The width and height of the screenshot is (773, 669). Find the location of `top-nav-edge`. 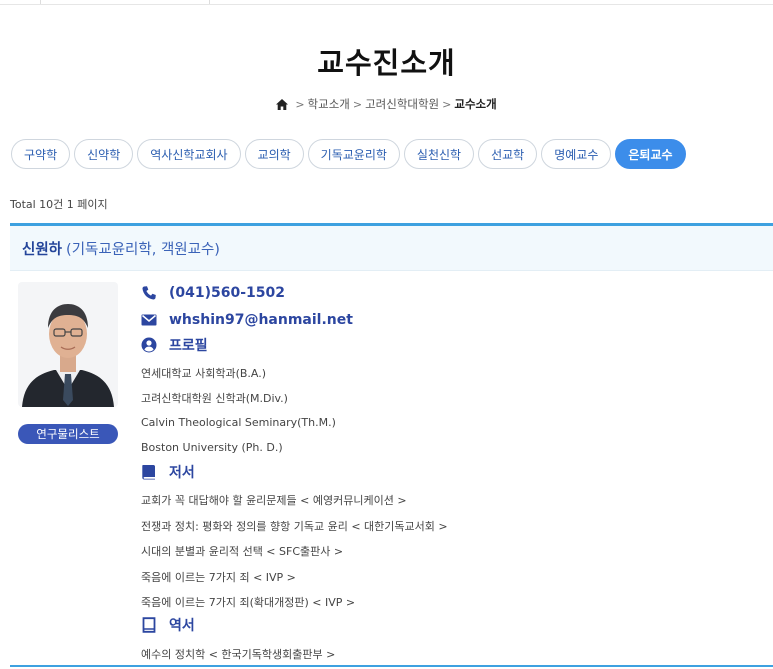

top-nav-edge is located at coordinates (386, 2).